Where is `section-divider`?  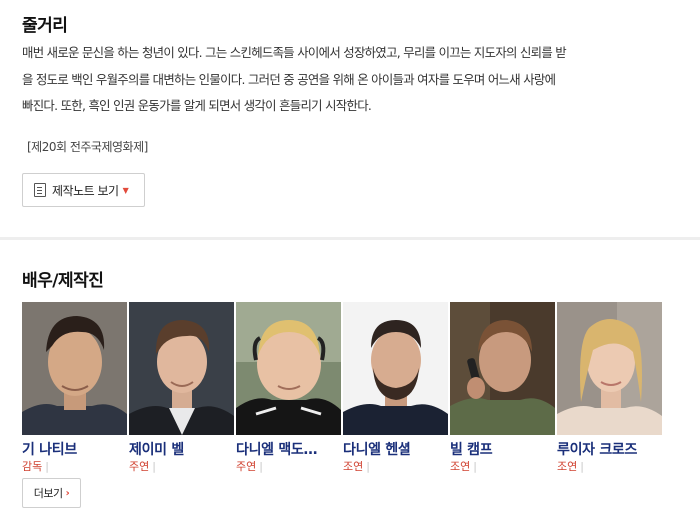 section-divider is located at coordinates (350, 238).